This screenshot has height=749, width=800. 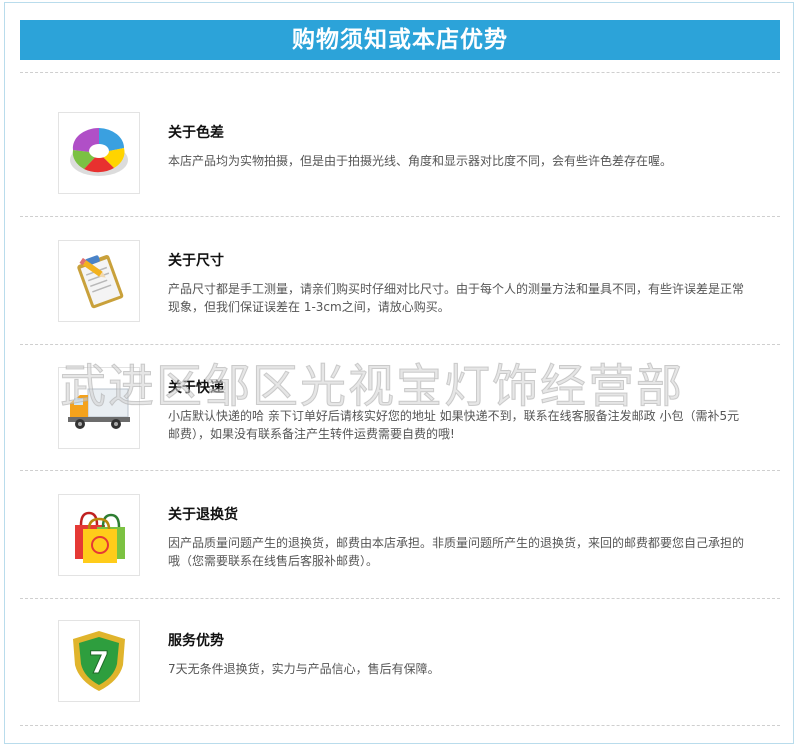 I want to click on clipboard-icon, so click(x=100, y=282).